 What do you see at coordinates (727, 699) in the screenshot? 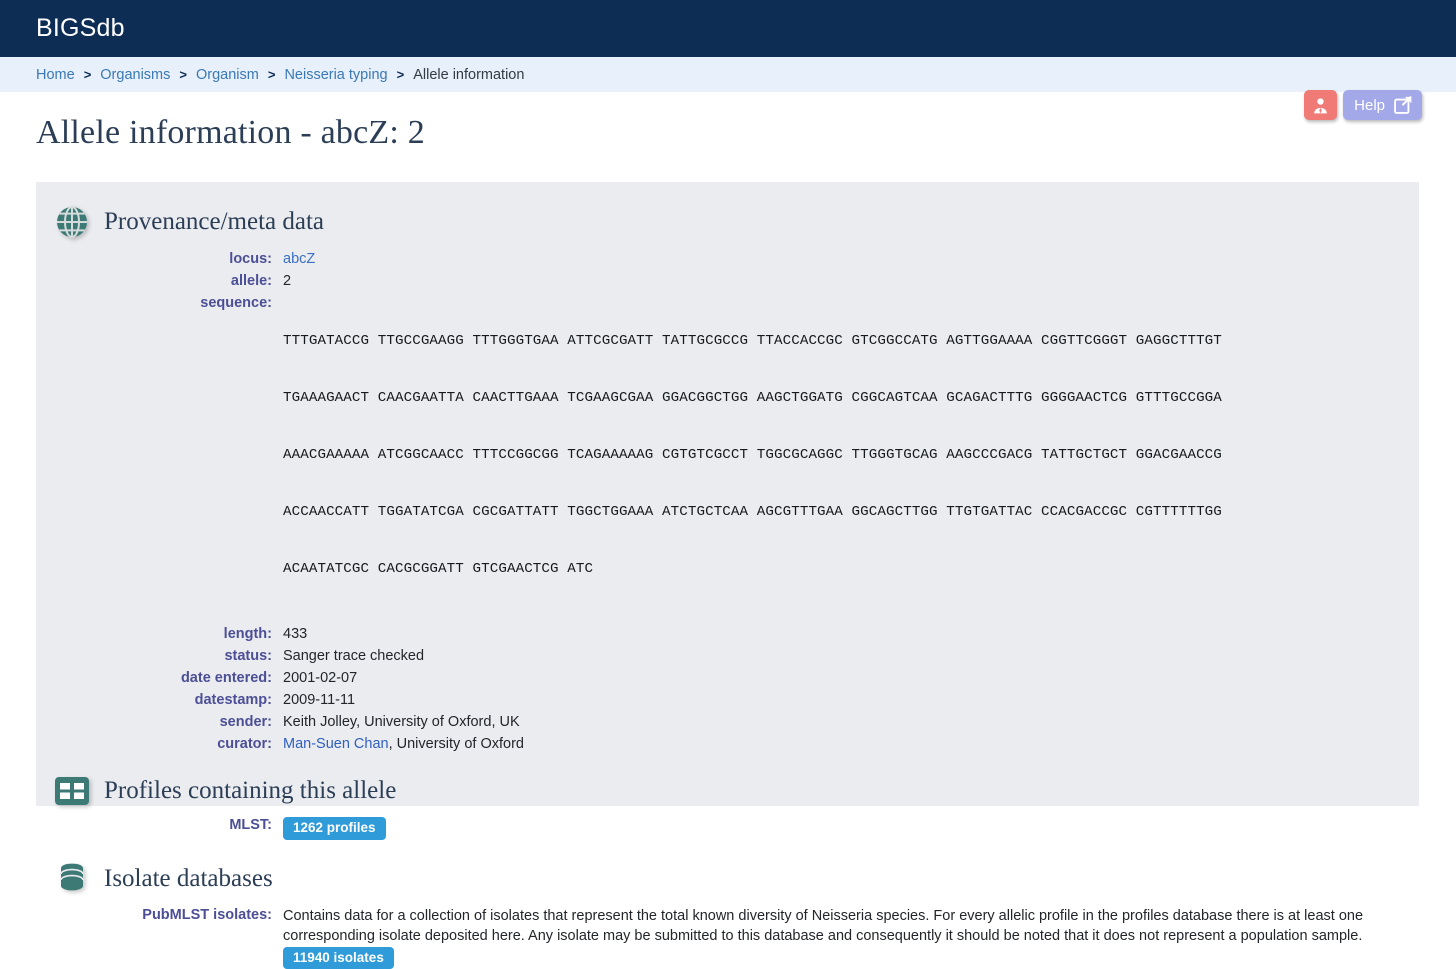
I see `field-row-datestamp: datestamp: 2009-11-11` at bounding box center [727, 699].